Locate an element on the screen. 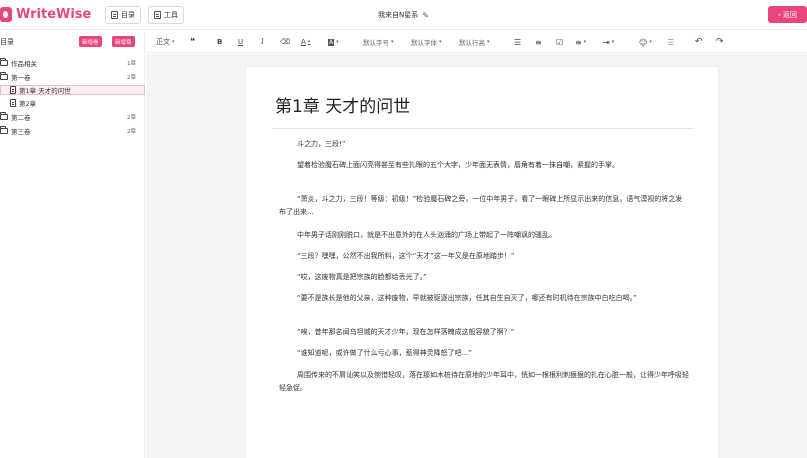 This screenshot has width=807, height=458. tree-item-count: 1章 is located at coordinates (131, 64).